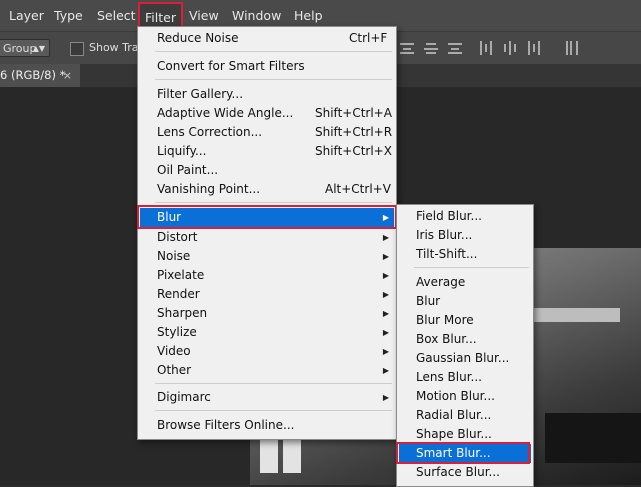 The height and width of the screenshot is (487, 641). Describe the element at coordinates (407, 48) in the screenshot. I see `align-top-icon` at that location.